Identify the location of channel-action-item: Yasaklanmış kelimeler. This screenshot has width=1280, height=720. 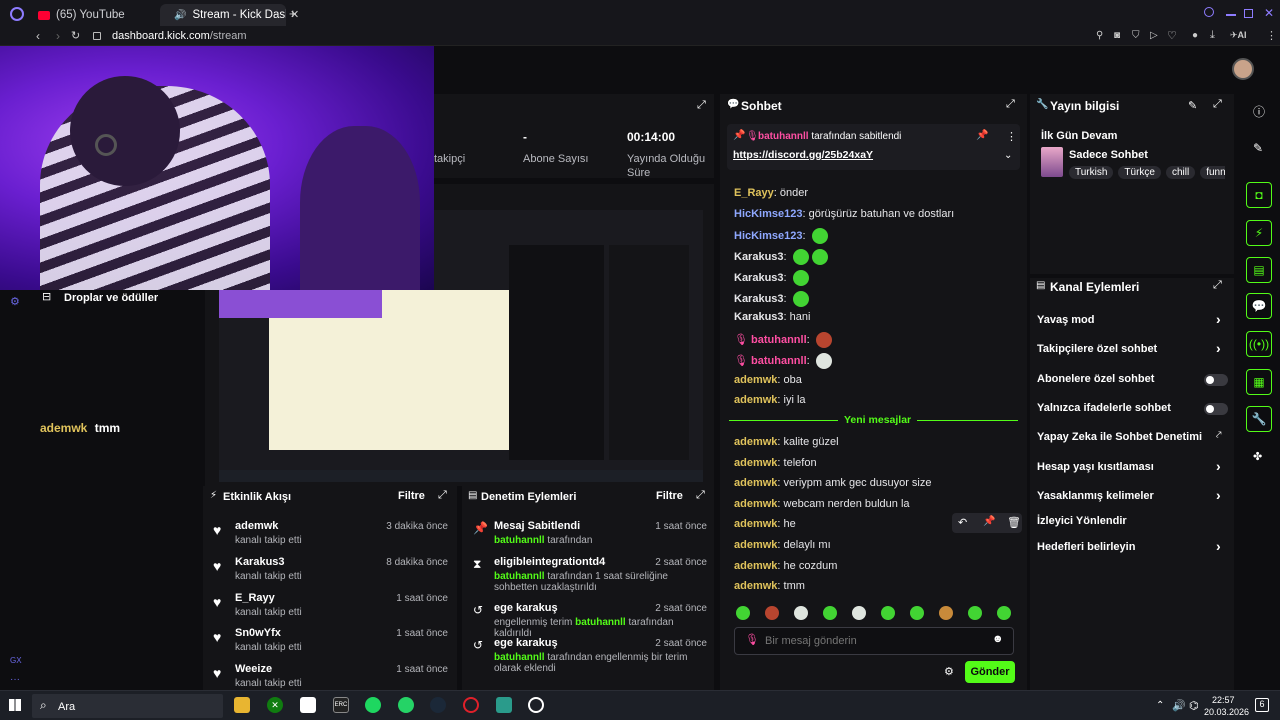
(1095, 496).